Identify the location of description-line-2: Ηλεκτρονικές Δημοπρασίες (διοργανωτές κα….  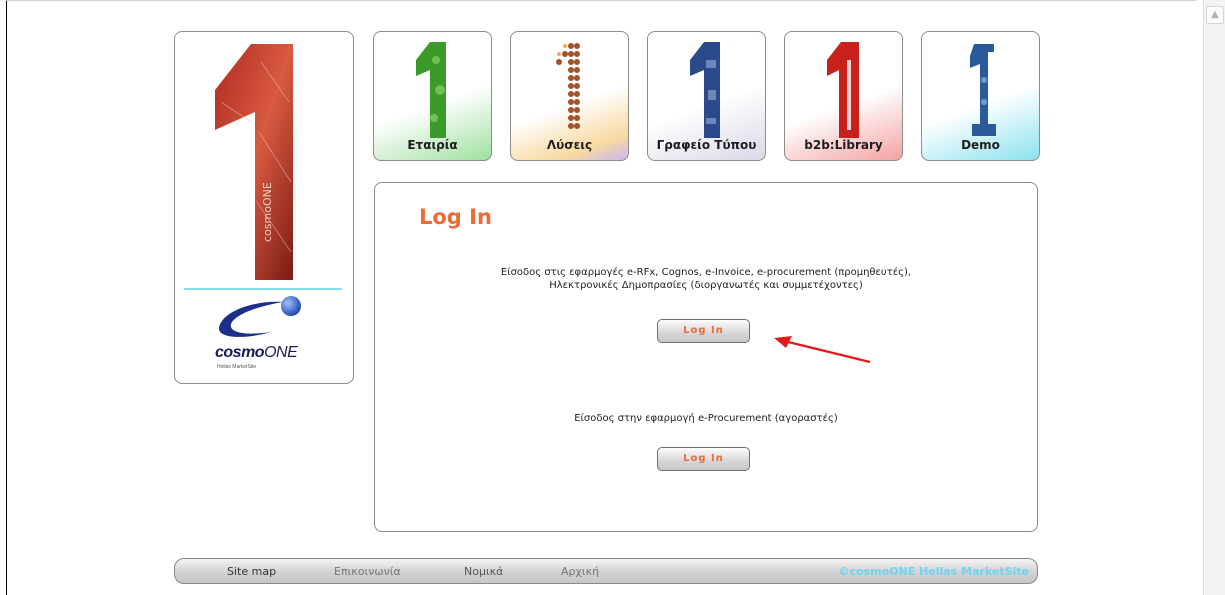
(706, 285).